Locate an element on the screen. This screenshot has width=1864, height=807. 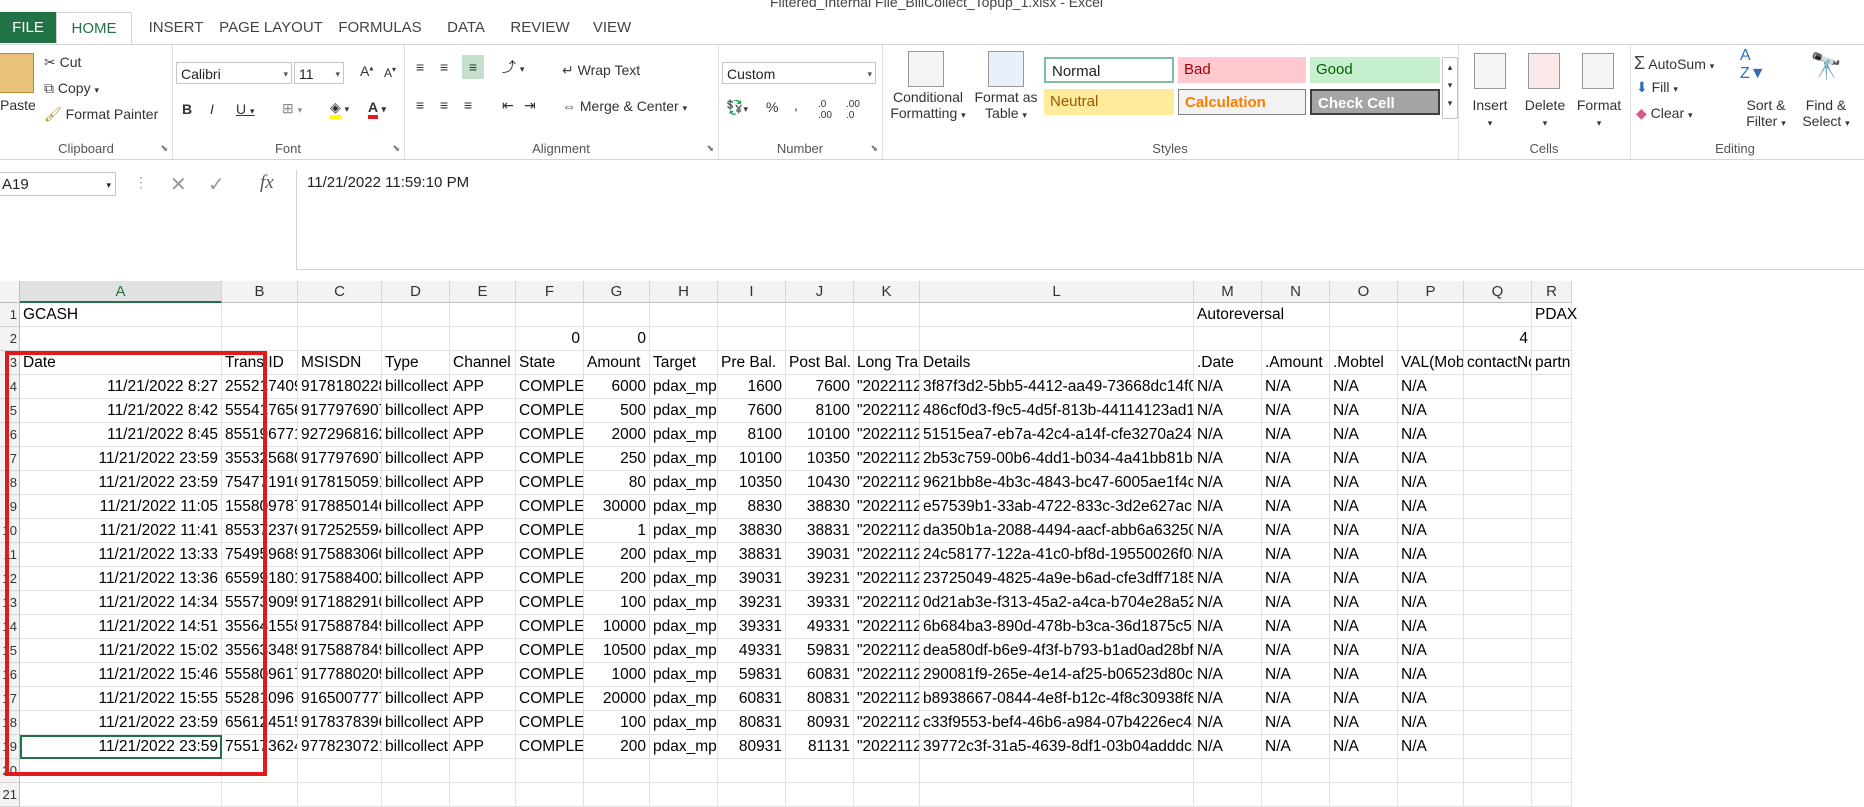
row-header: 2 is located at coordinates (10, 339).